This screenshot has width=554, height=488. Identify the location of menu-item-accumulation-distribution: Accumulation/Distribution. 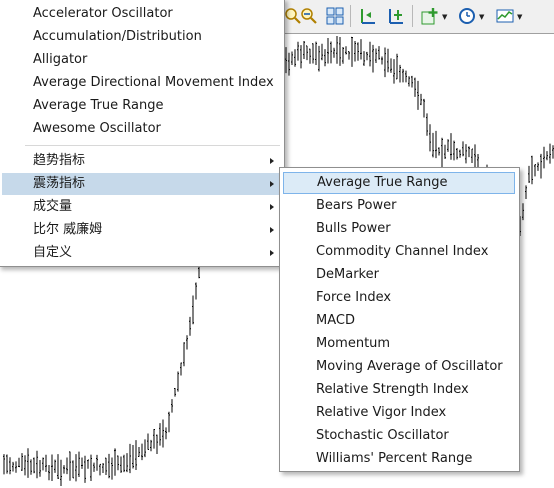
(141, 37).